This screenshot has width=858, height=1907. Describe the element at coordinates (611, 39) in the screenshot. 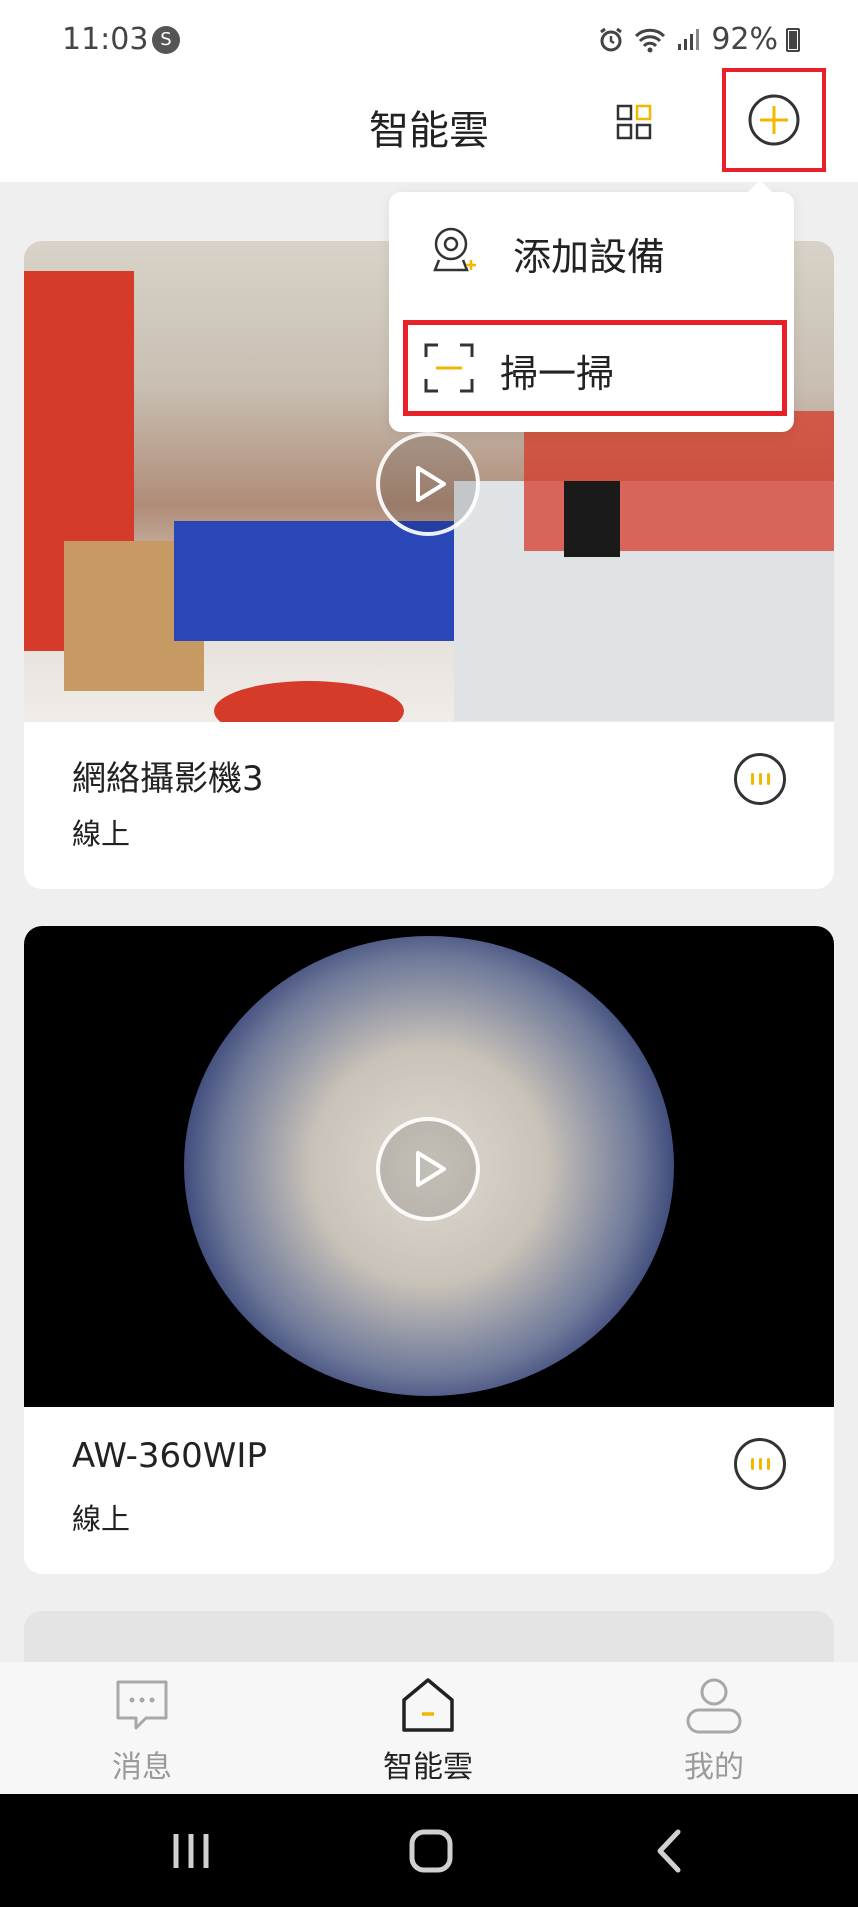

I see `alarm-icon` at that location.